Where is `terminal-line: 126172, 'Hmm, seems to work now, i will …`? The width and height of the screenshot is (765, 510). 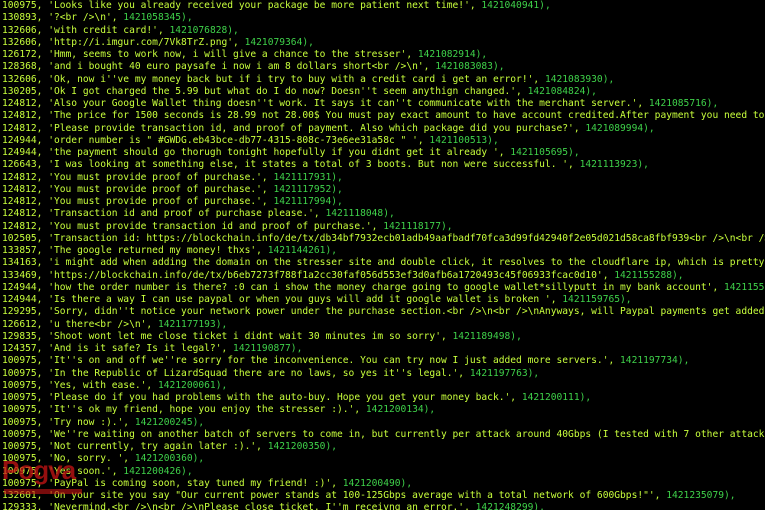 terminal-line: 126172, 'Hmm, seems to work now, i will … is located at coordinates (382, 55).